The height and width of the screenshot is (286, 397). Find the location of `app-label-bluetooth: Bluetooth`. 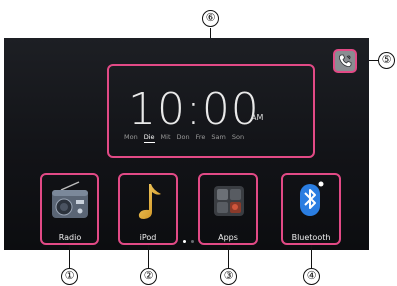

app-label-bluetooth: Bluetooth is located at coordinates (311, 237).